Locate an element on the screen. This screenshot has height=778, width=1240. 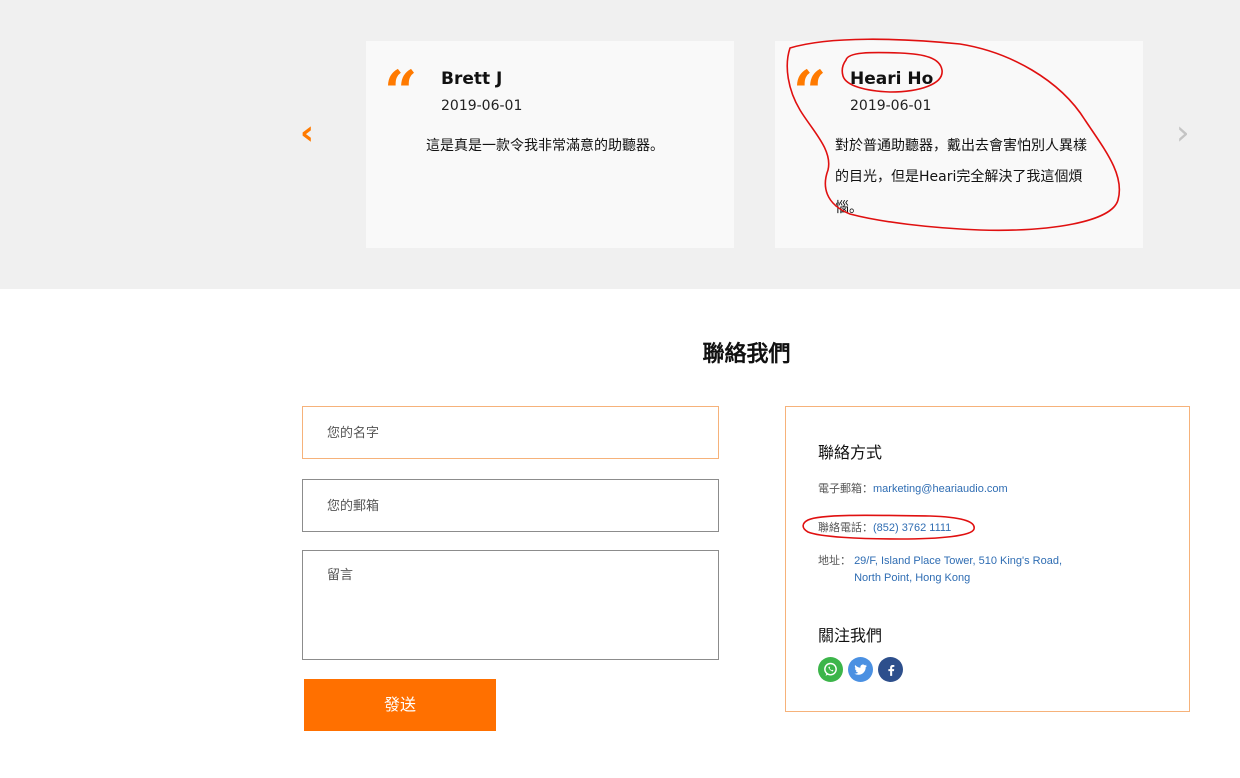
testimonial-author: Heari Ho is located at coordinates (892, 79).